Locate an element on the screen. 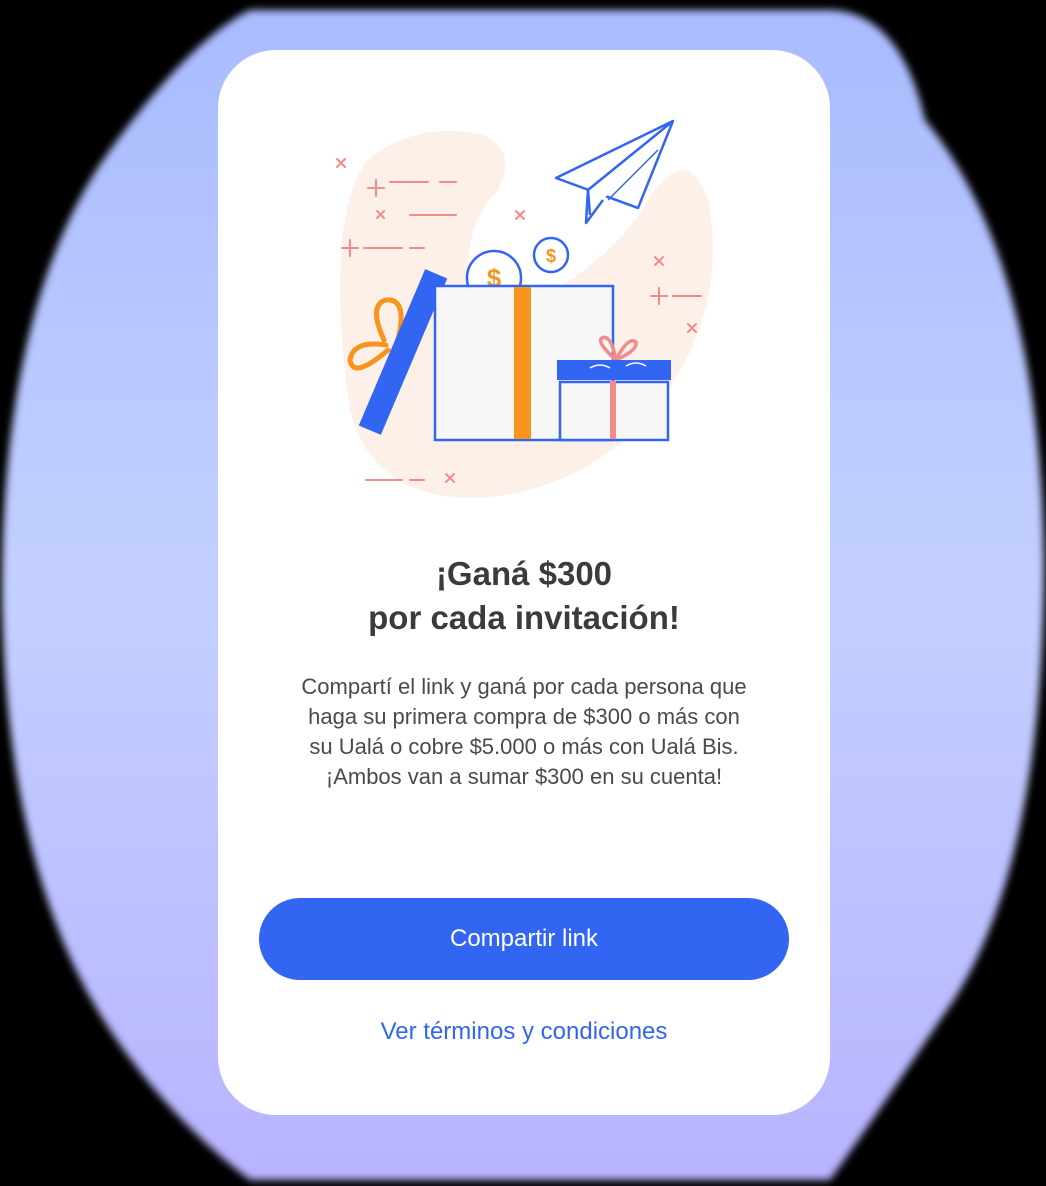 Image resolution: width=1046 pixels, height=1186 pixels. promo-description-line-2: haga su primera compra de $300 o más con is located at coordinates (524, 716).